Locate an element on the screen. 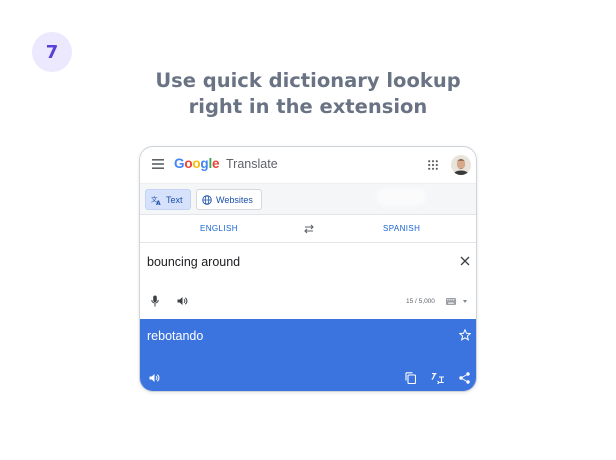  source-input-text: bouncing around is located at coordinates (193, 262).